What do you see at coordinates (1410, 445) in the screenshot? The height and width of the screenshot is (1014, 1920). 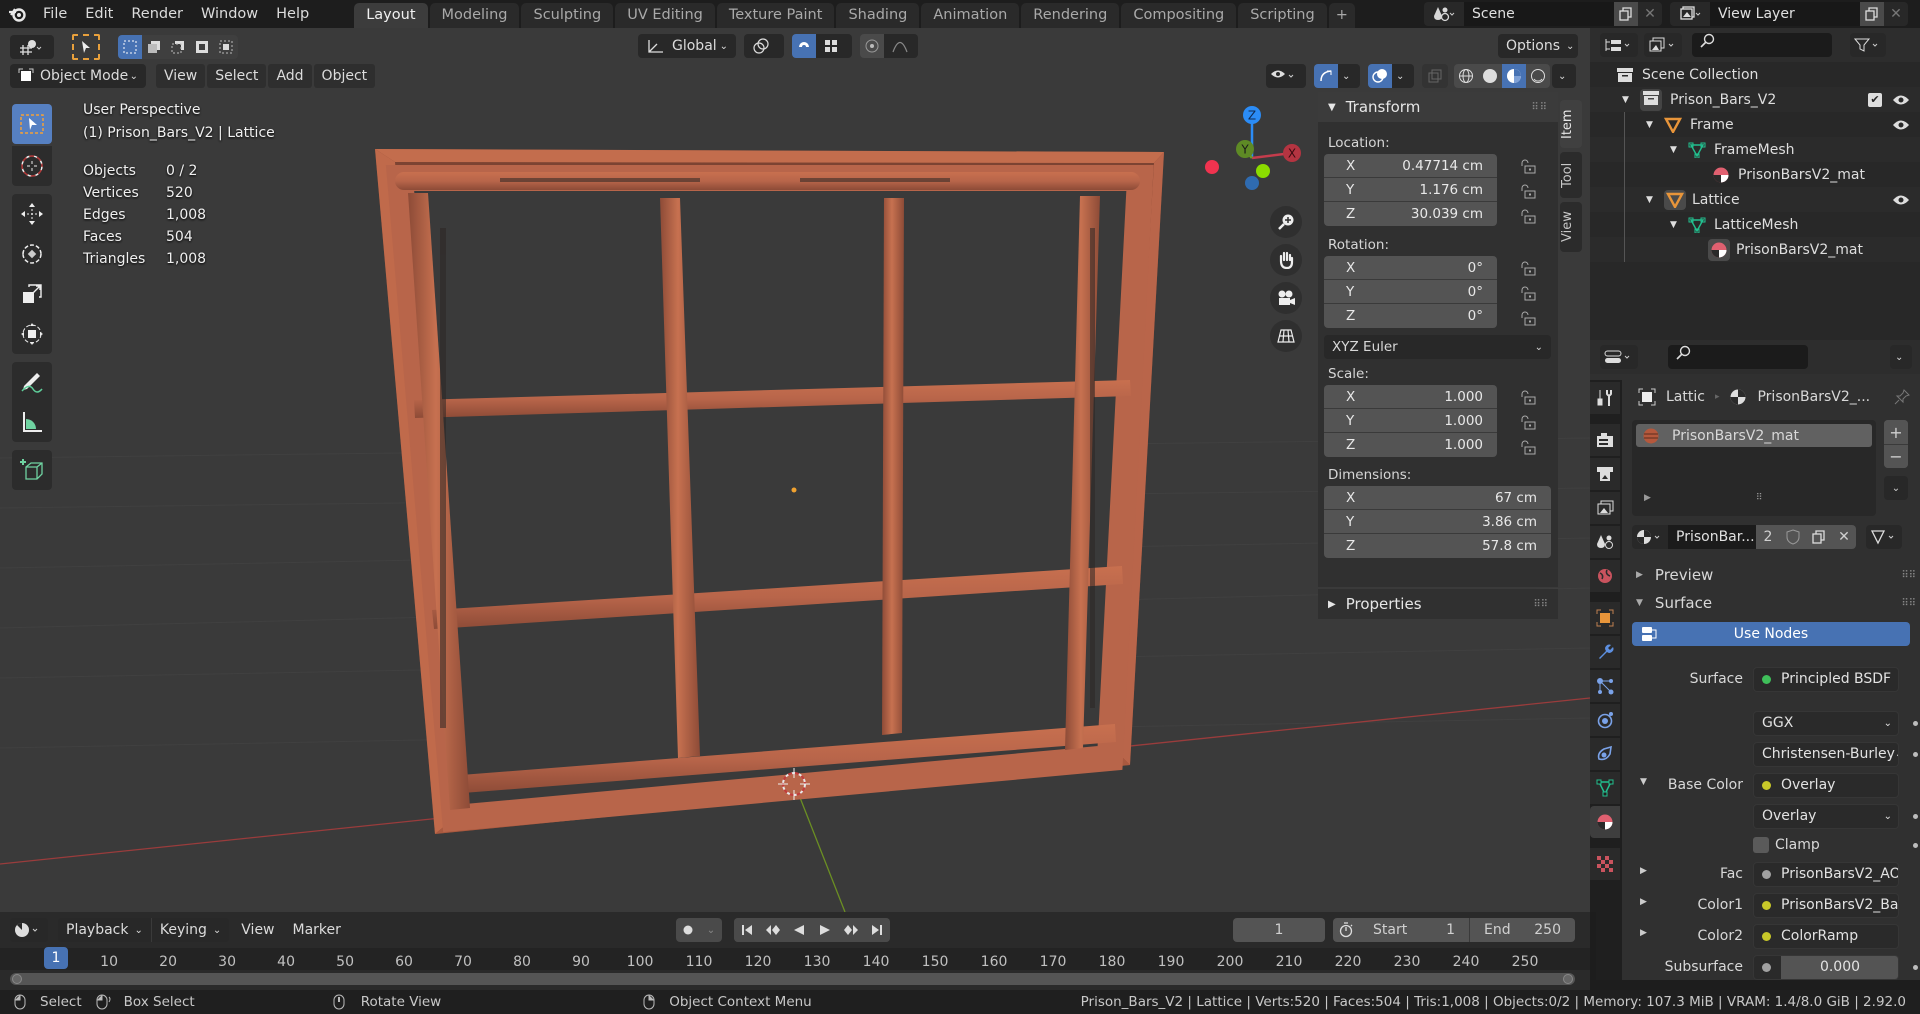 I see `scale-z-field: Z 1.000` at bounding box center [1410, 445].